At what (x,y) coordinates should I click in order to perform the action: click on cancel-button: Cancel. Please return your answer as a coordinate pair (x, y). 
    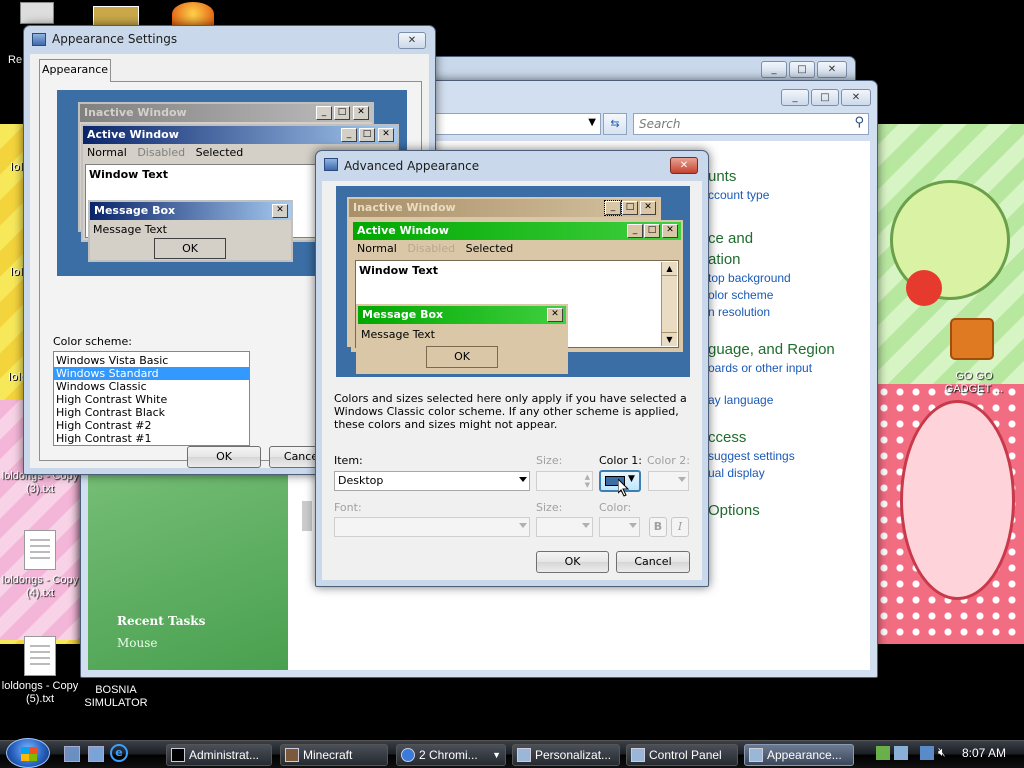
    Looking at the image, I should click on (653, 562).